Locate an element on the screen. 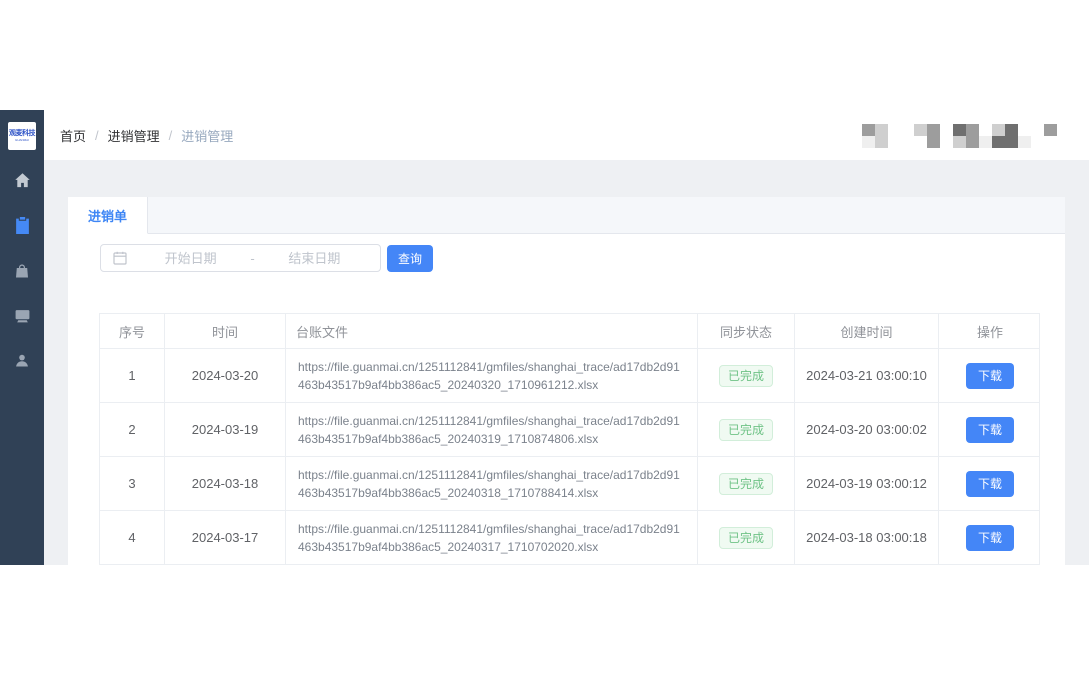 This screenshot has height=689, width=1089. row-created-time: 2024-03-19 03:00:12 is located at coordinates (867, 483).